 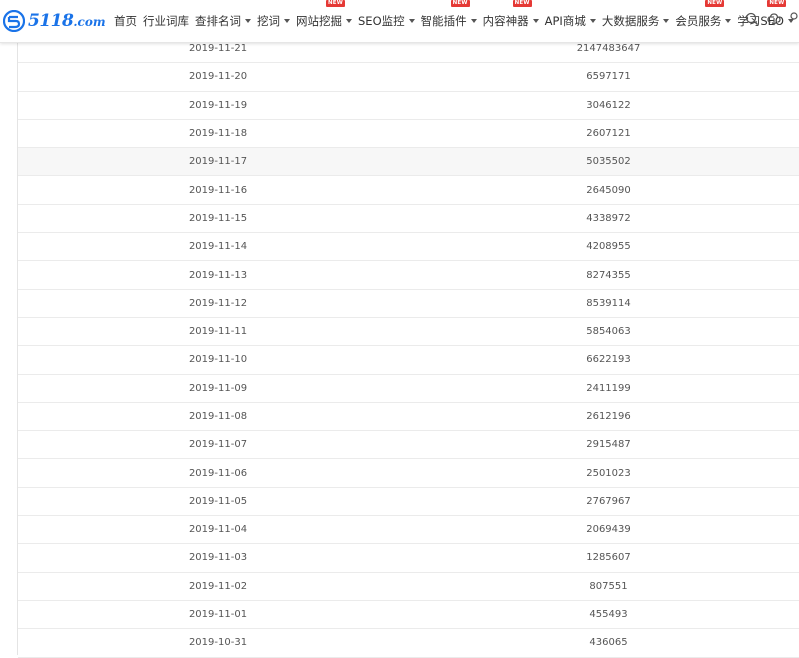 I want to click on date-cell: 2019-11-02, so click(x=218, y=586).